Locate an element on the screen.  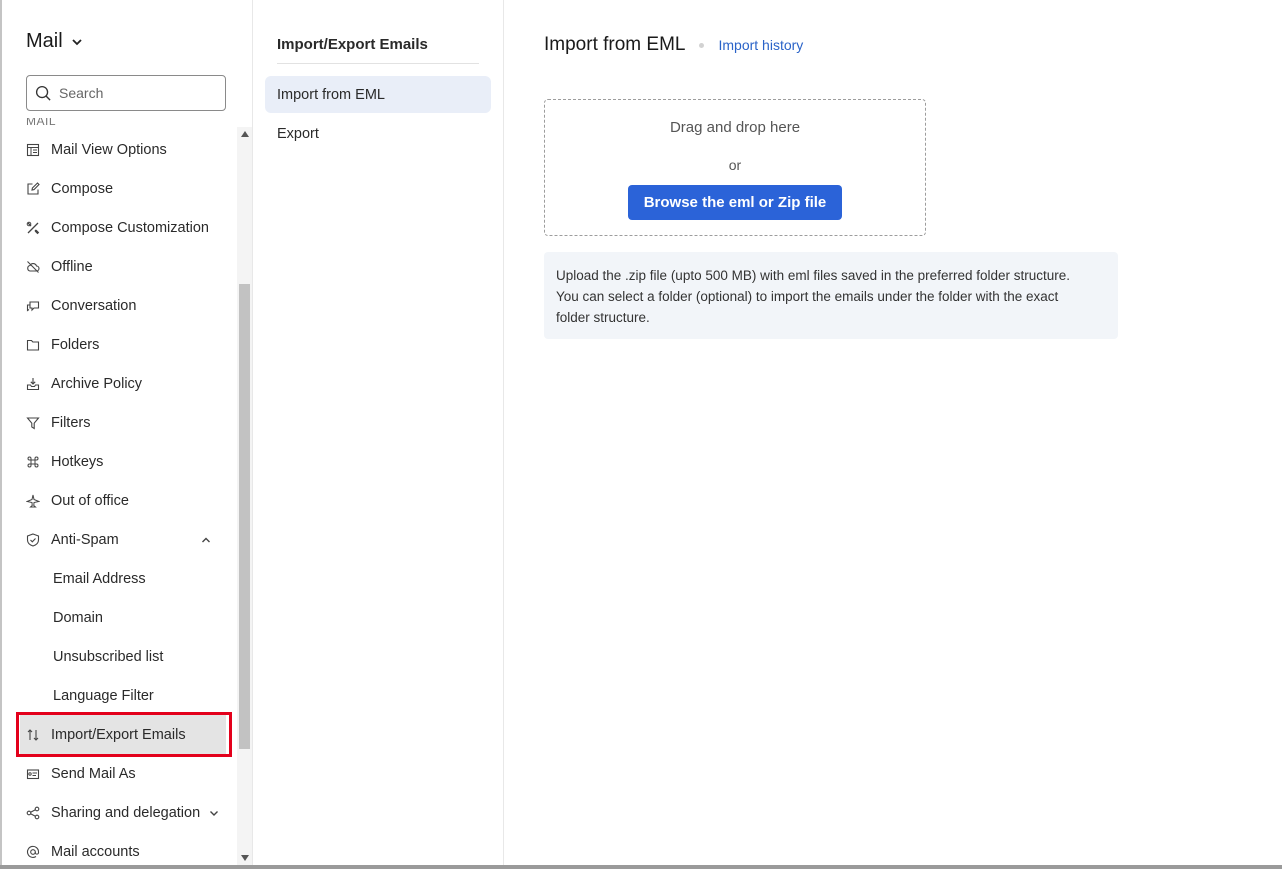
sidebar-item-compose-customization: Compose Customization is located at coordinates (119, 227).